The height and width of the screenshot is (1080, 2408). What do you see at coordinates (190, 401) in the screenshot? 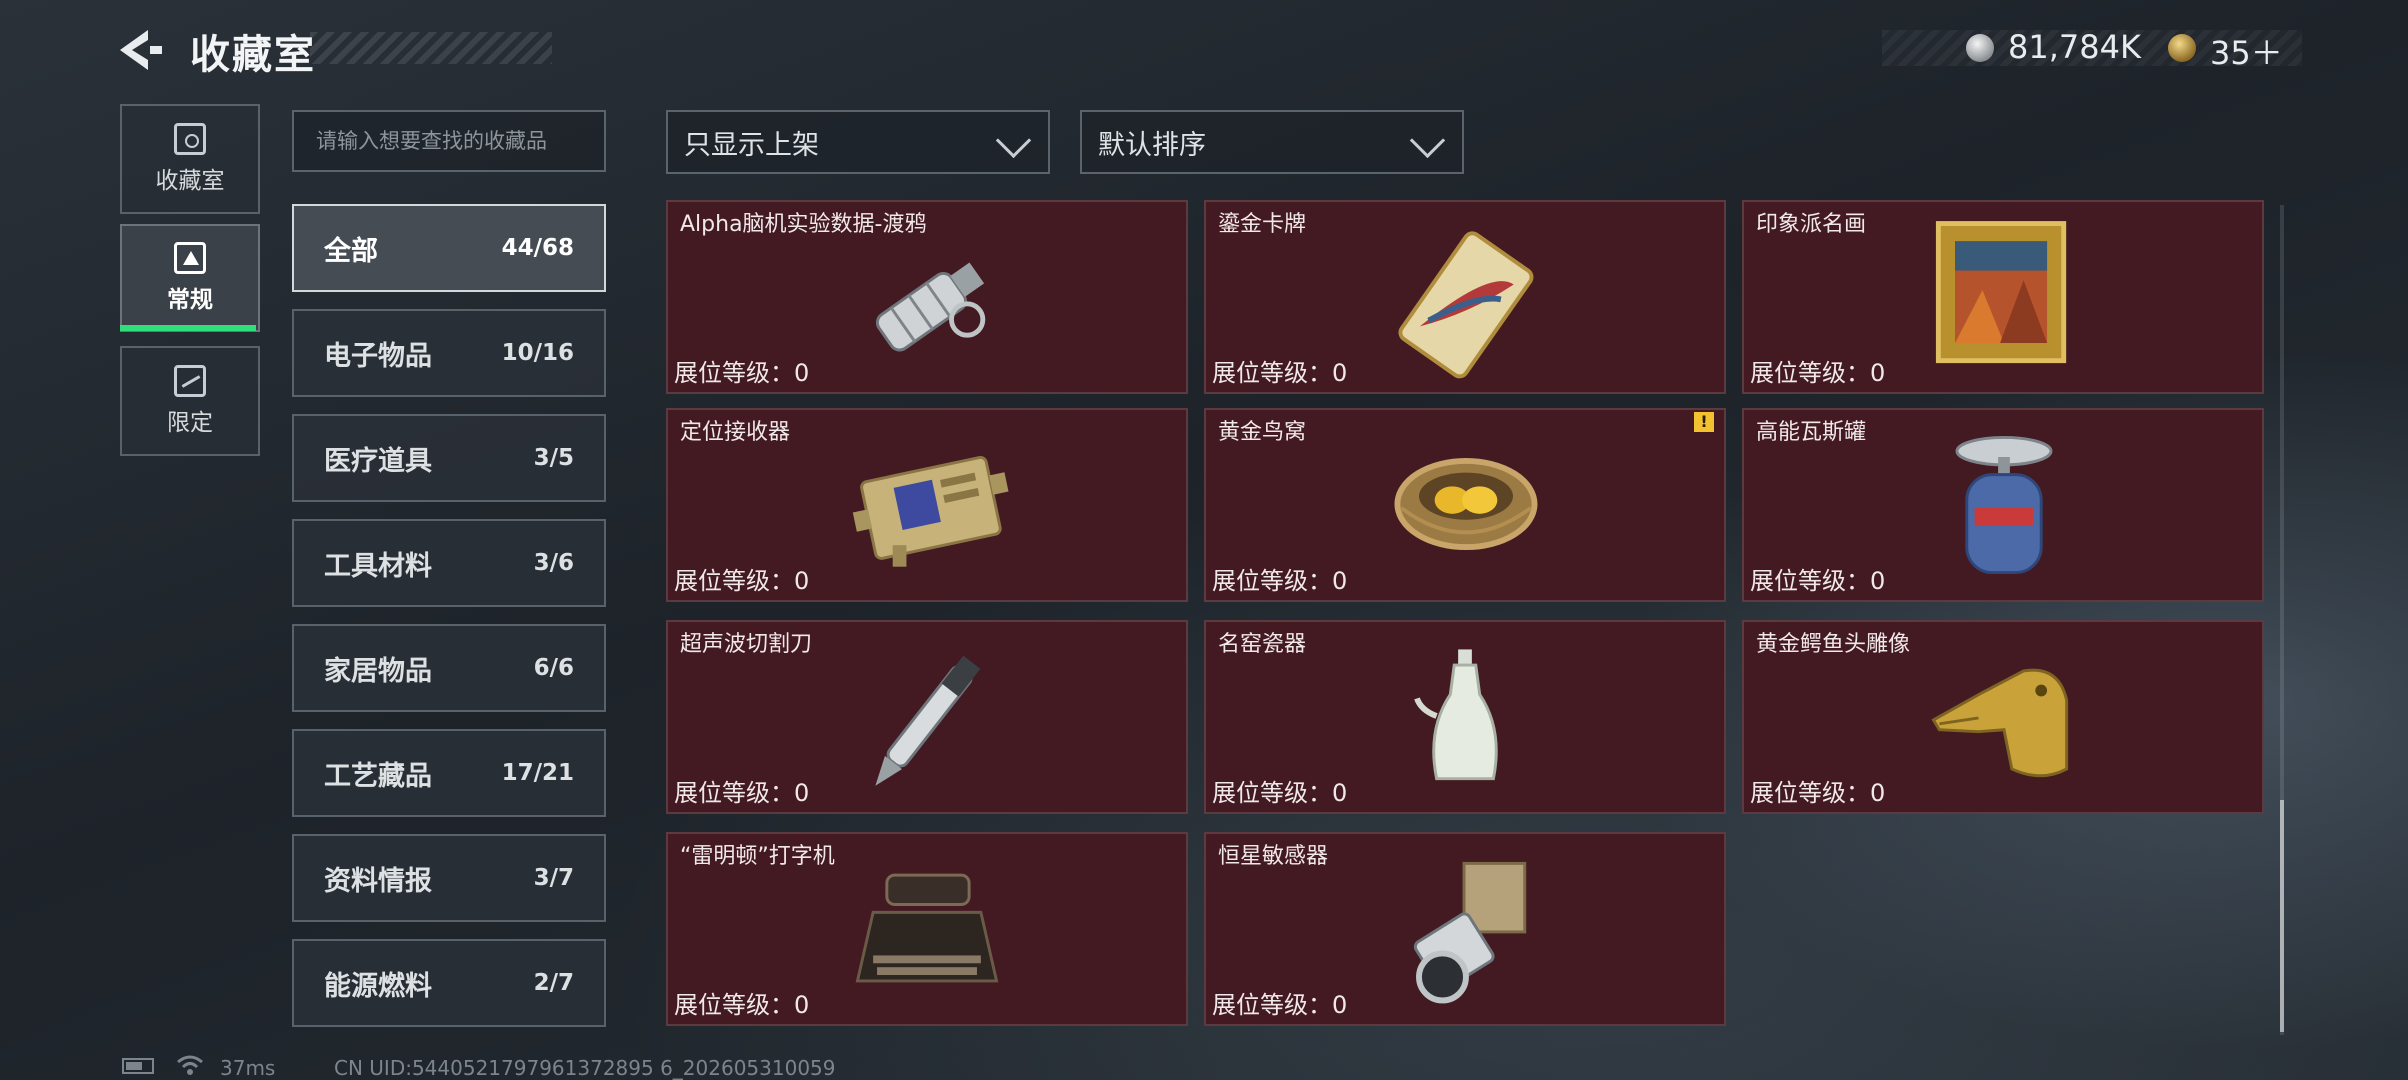
I see `nav-tab-limited: 限定` at bounding box center [190, 401].